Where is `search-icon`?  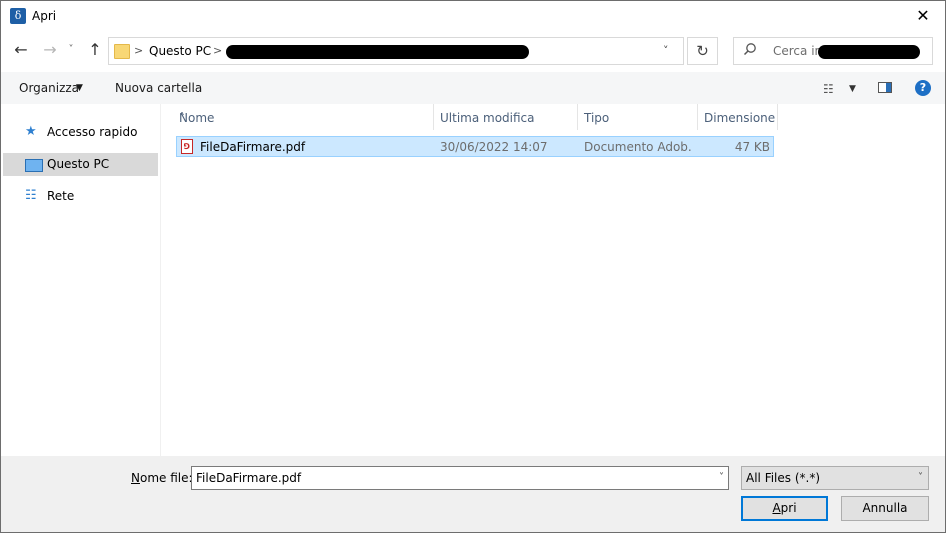 search-icon is located at coordinates (749, 49).